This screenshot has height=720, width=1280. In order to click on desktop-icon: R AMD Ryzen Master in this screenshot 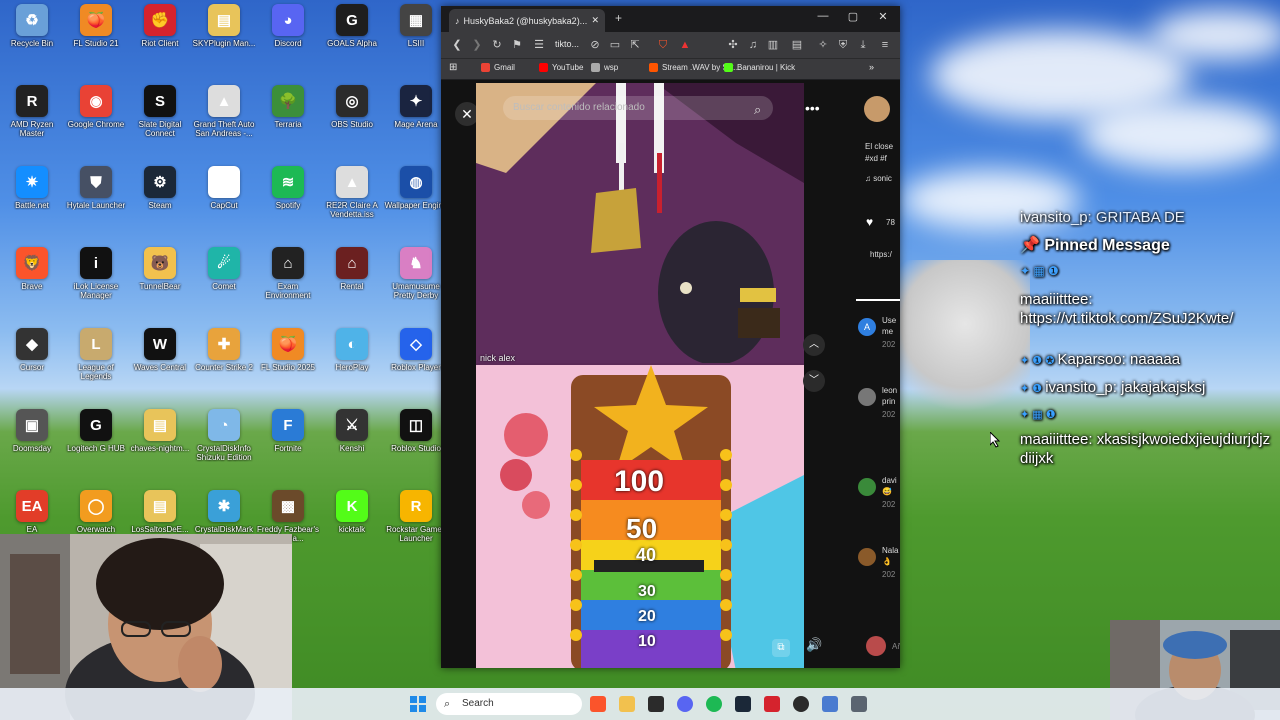, I will do `click(32, 123)`.